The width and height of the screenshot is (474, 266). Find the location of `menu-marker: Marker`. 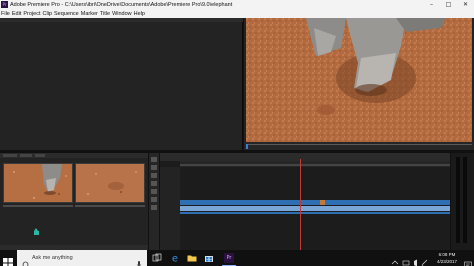

menu-marker: Marker is located at coordinates (89, 14).